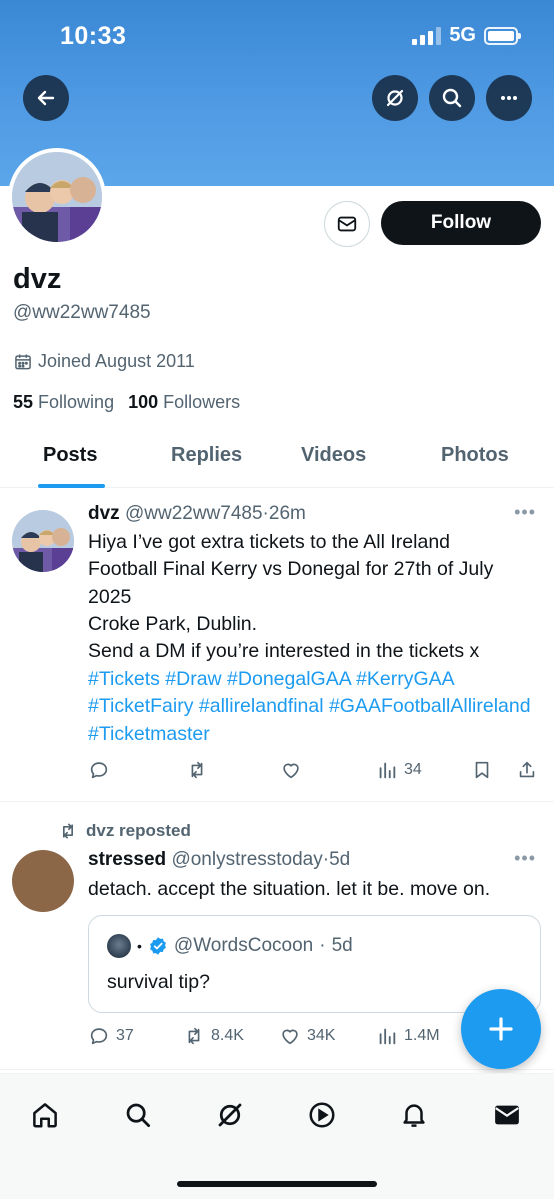  I want to click on follow-stats: 55 Following 100 Followers, so click(126, 402).